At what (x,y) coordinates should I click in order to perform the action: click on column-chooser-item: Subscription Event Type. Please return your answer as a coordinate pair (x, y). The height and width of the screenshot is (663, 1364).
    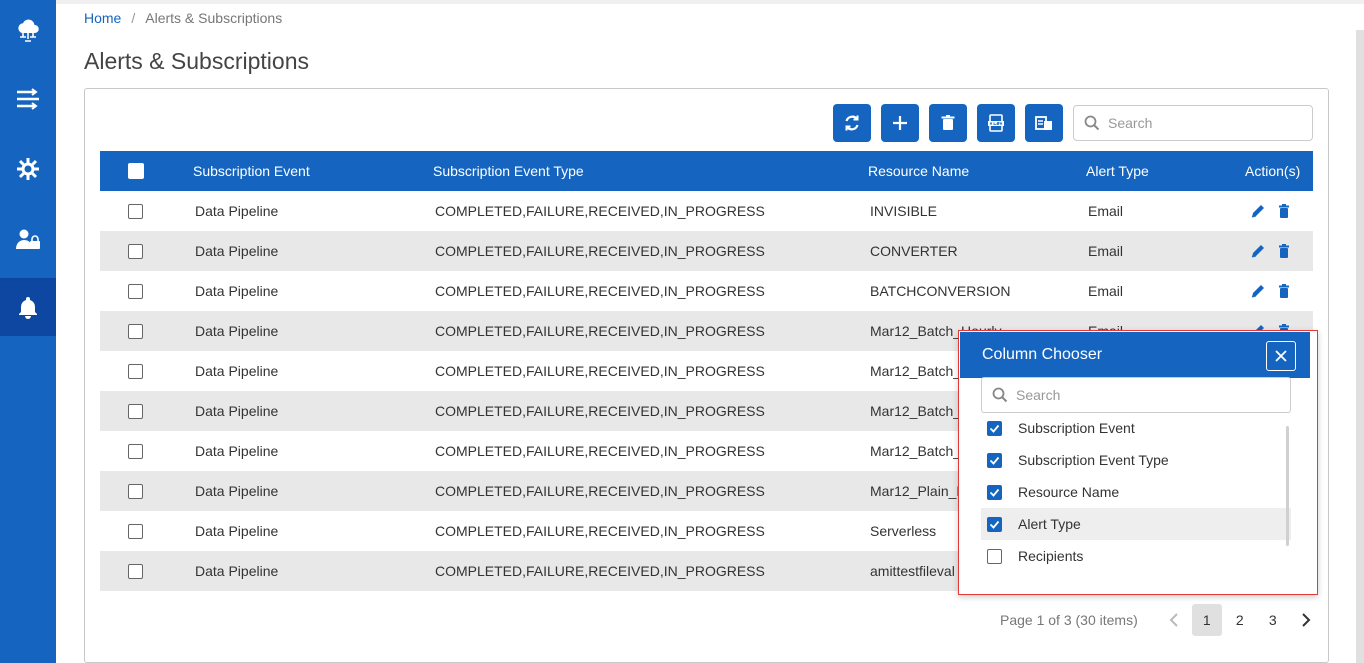
    Looking at the image, I should click on (1136, 460).